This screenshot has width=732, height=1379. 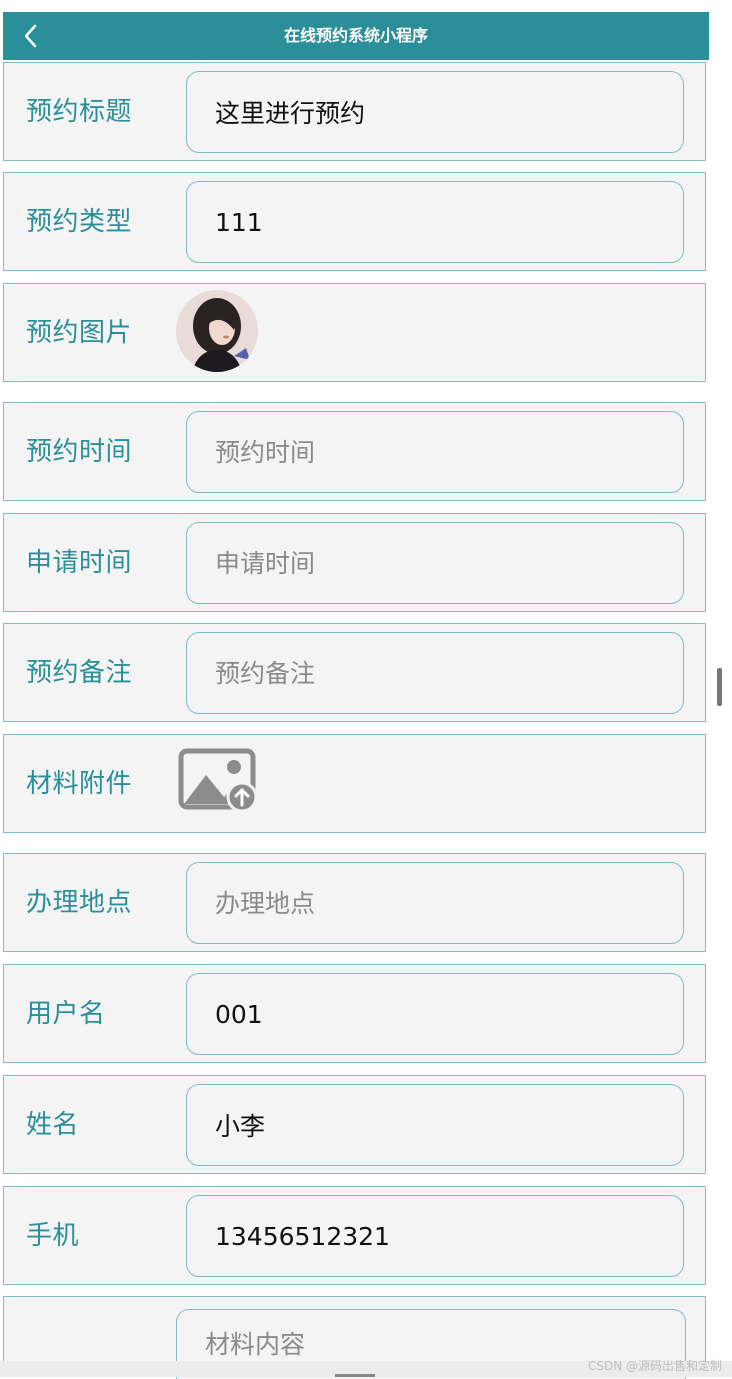 I want to click on time-label: 预约时间, so click(x=79, y=452).